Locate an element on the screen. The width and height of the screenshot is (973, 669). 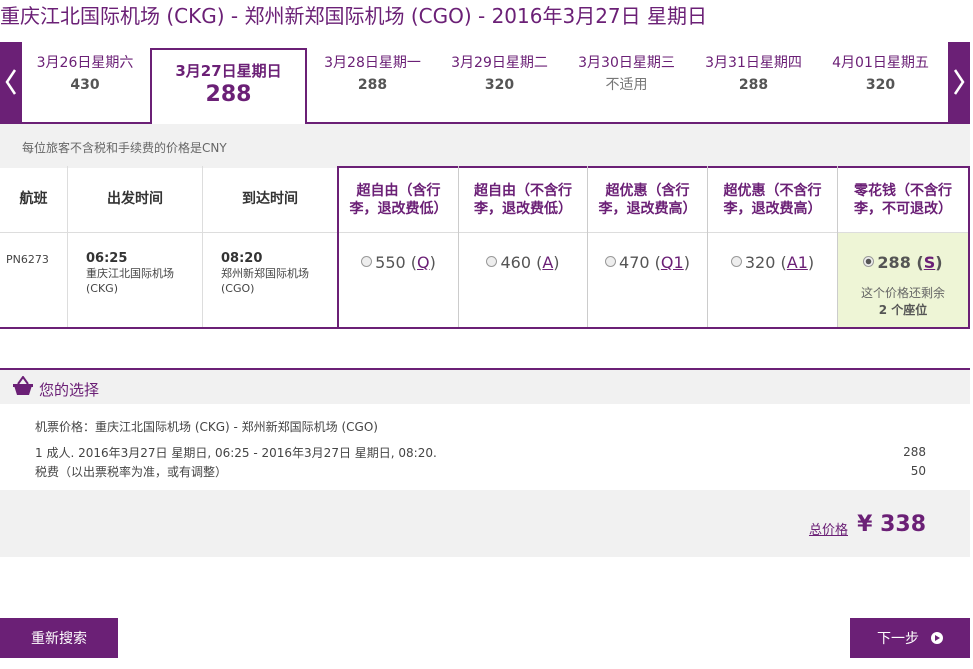
next-week-button is located at coordinates (959, 82).